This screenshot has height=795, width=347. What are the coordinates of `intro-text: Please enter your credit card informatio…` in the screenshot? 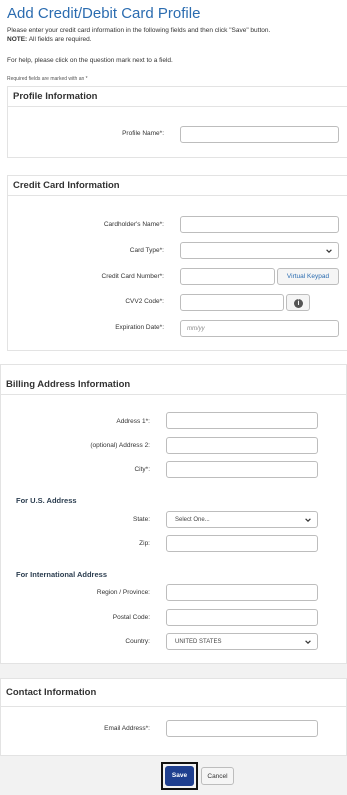 It's located at (139, 30).